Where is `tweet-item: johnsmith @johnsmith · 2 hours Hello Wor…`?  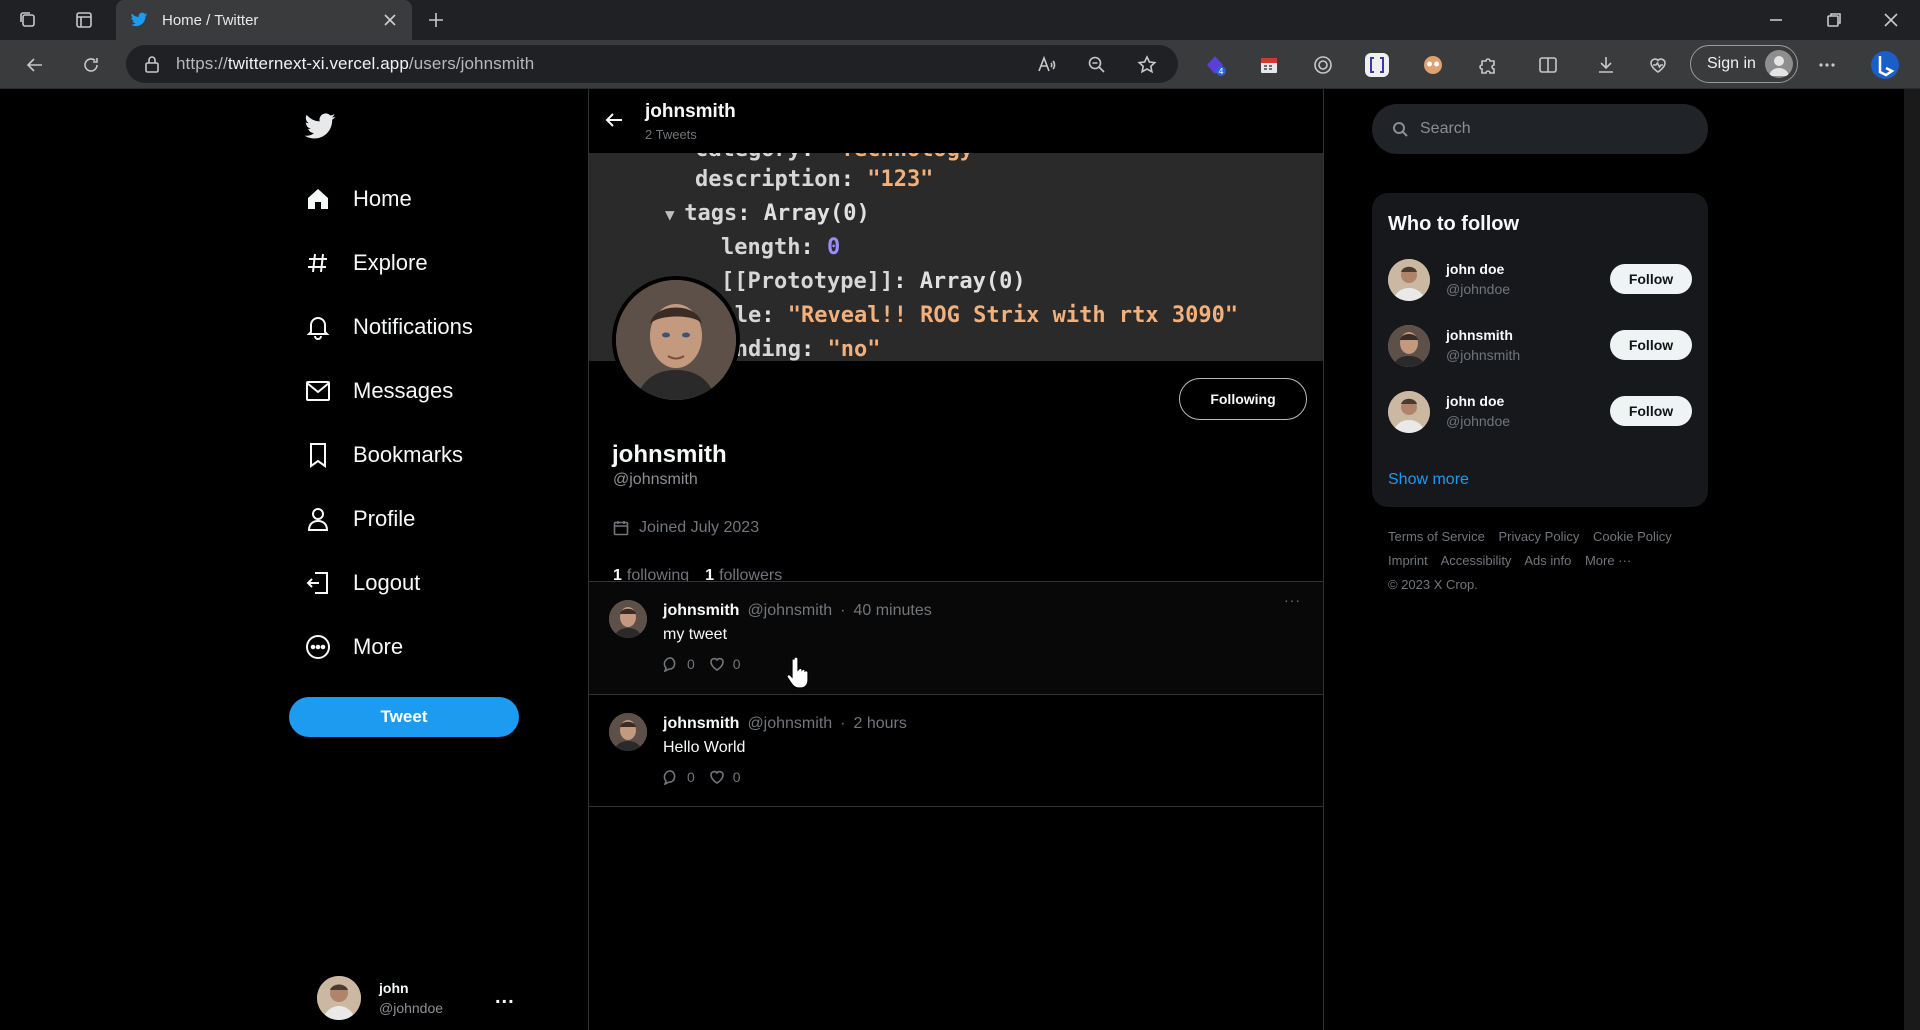
tweet-item: johnsmith @johnsmith · 2 hours Hello Wor… is located at coordinates (956, 750).